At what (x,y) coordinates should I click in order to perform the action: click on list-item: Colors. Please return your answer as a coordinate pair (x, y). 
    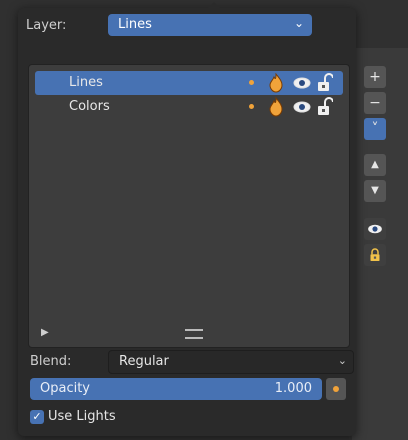
    Looking at the image, I should click on (189, 107).